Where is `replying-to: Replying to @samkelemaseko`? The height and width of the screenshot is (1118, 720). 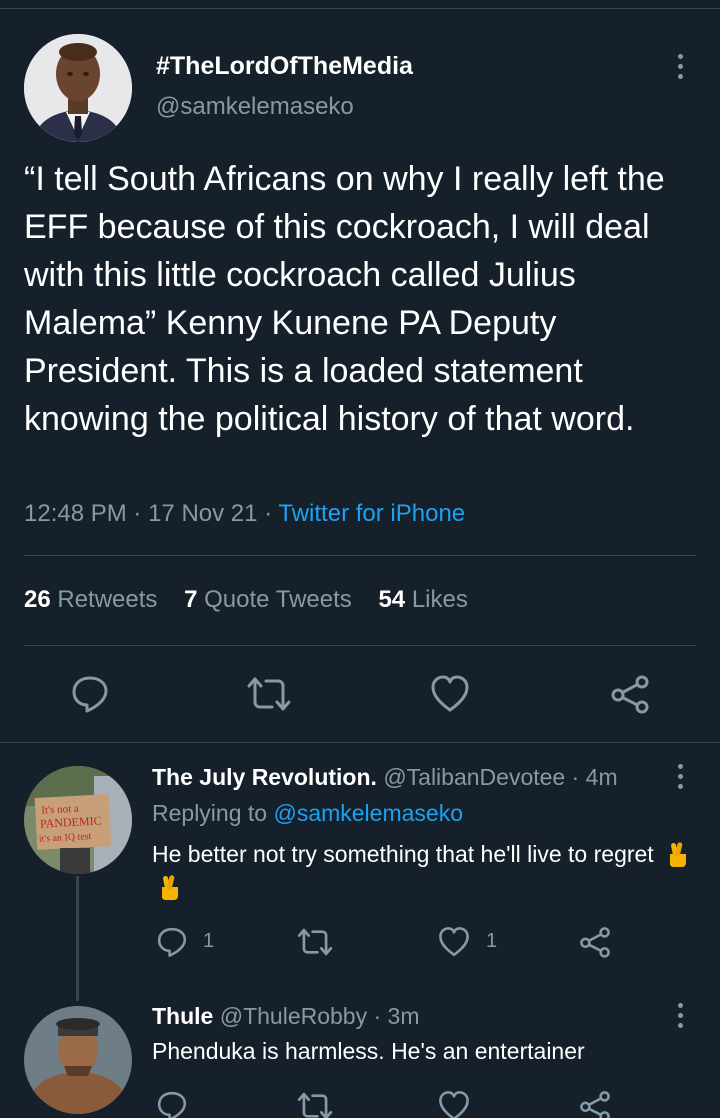
replying-to: Replying to @samkelemaseko is located at coordinates (307, 813).